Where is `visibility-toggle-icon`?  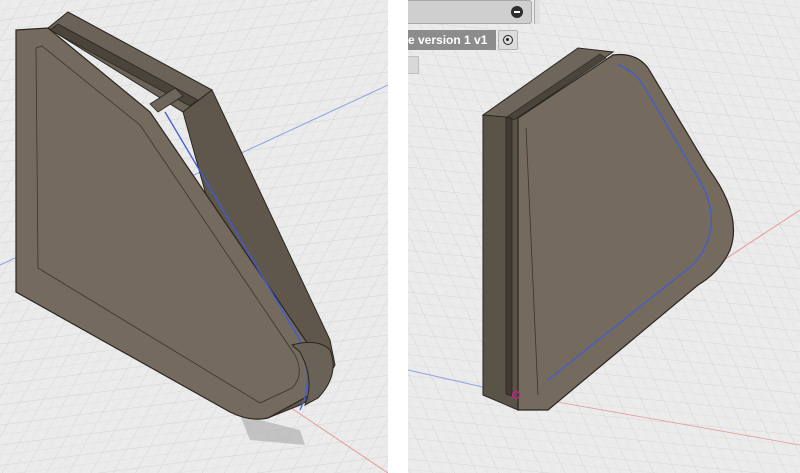 visibility-toggle-icon is located at coordinates (508, 40).